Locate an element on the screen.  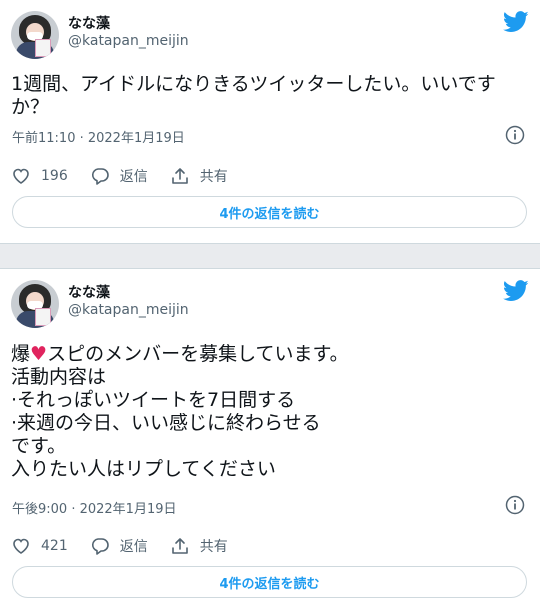
like-count: 421 is located at coordinates (54, 546).